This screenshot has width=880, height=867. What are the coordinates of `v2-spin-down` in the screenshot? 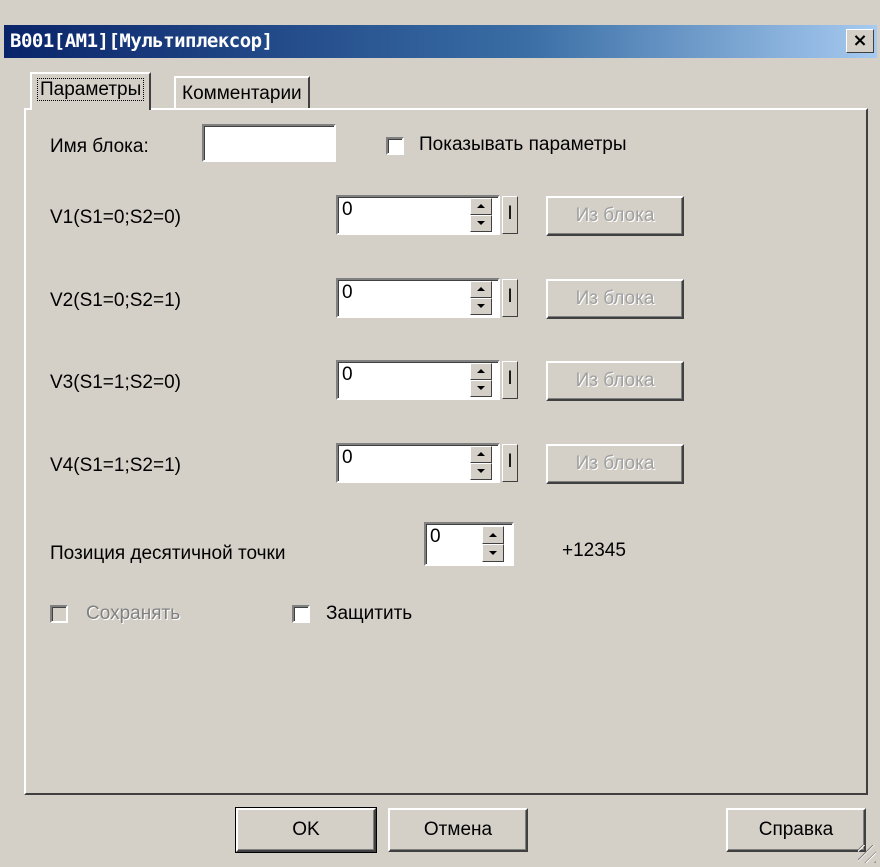 It's located at (481, 306).